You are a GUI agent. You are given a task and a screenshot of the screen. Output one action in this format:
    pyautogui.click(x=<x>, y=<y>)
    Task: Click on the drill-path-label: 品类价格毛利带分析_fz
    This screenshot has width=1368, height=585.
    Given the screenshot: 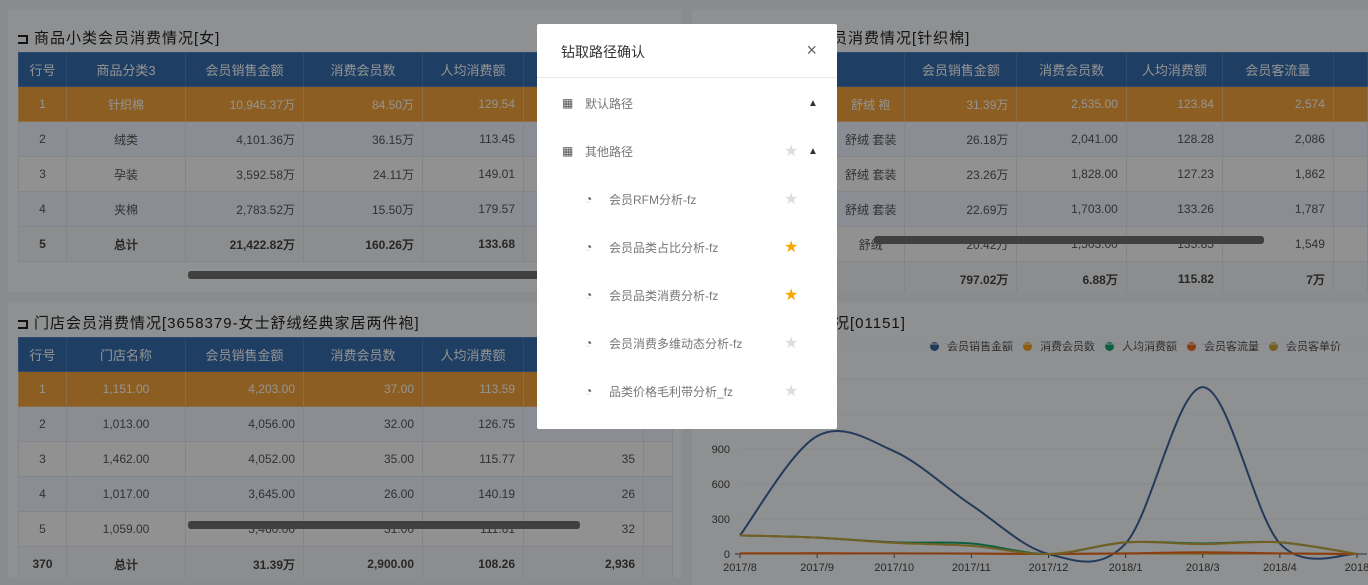 What is the action you would take?
    pyautogui.click(x=671, y=391)
    